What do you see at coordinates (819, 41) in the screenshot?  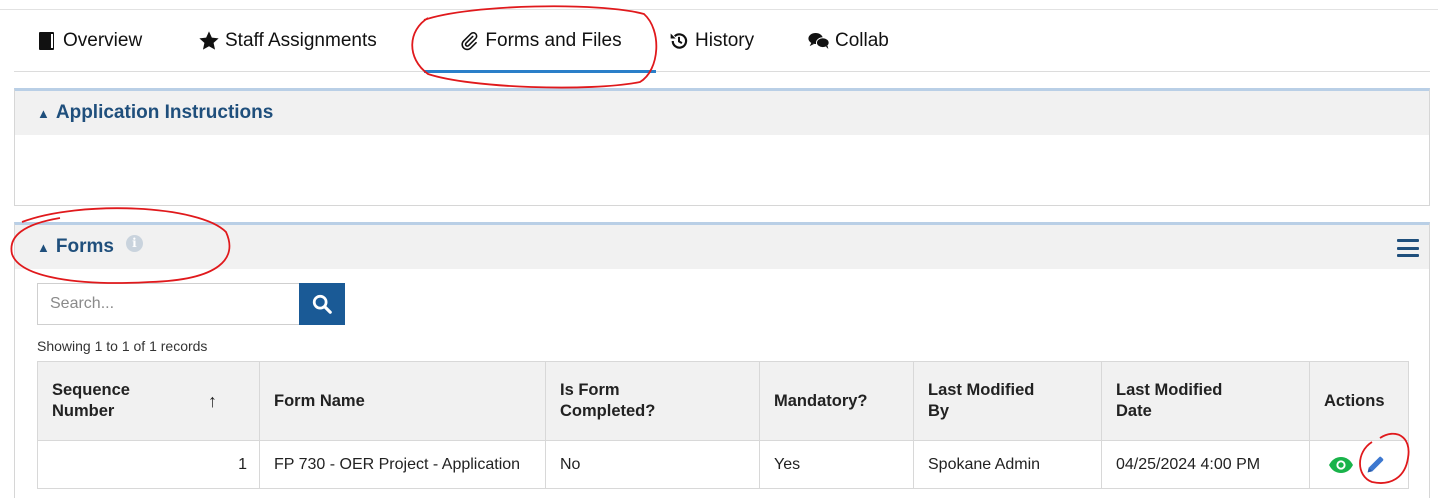 I see `chat-icon` at bounding box center [819, 41].